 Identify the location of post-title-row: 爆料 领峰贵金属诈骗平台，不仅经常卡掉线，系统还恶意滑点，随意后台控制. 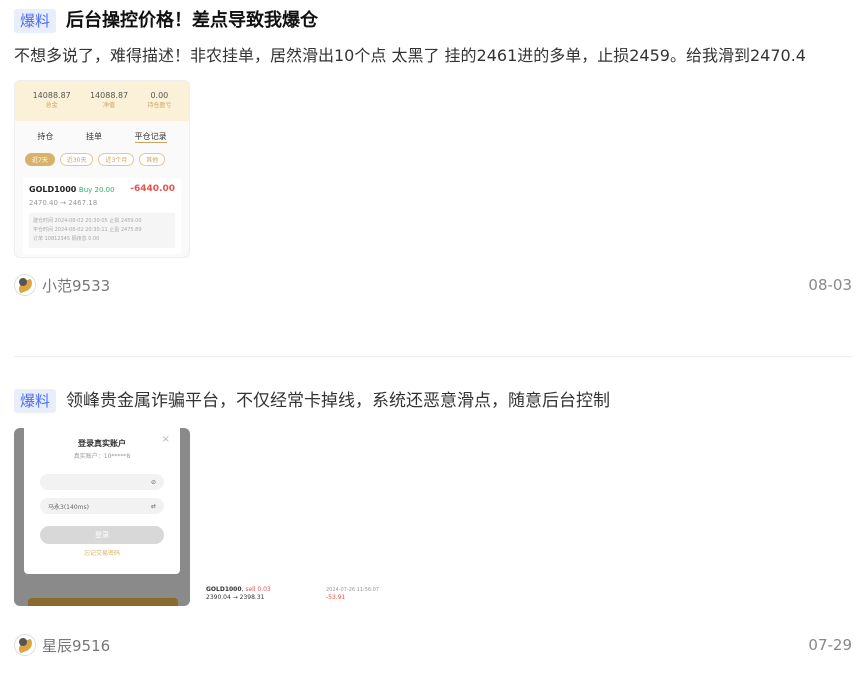
(433, 401).